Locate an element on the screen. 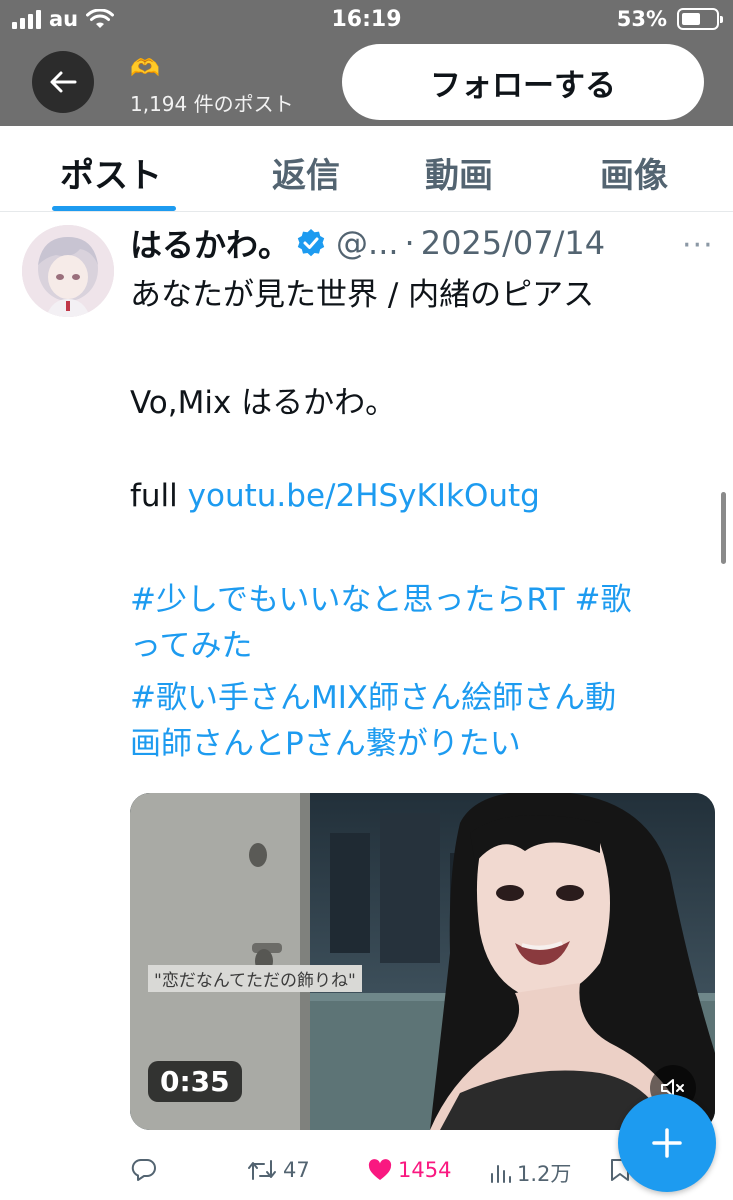  verified-badge-icon is located at coordinates (311, 243).